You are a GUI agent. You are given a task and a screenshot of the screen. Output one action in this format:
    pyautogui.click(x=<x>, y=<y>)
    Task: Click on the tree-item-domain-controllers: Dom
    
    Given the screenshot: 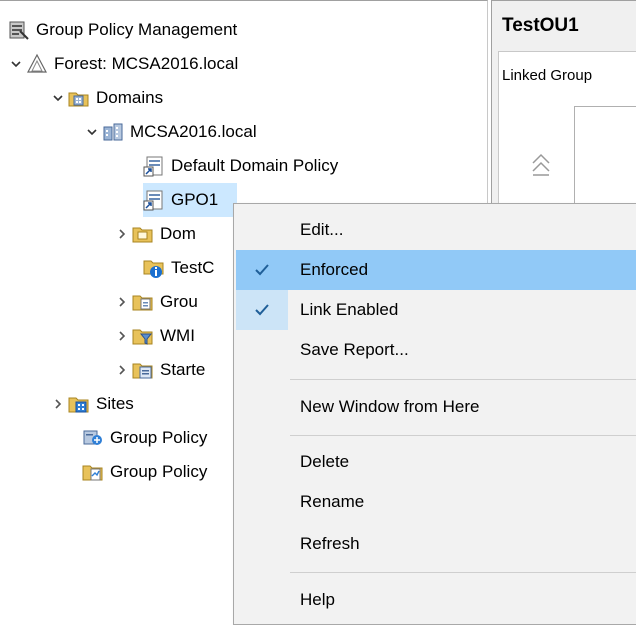 What is the action you would take?
    pyautogui.click(x=154, y=234)
    